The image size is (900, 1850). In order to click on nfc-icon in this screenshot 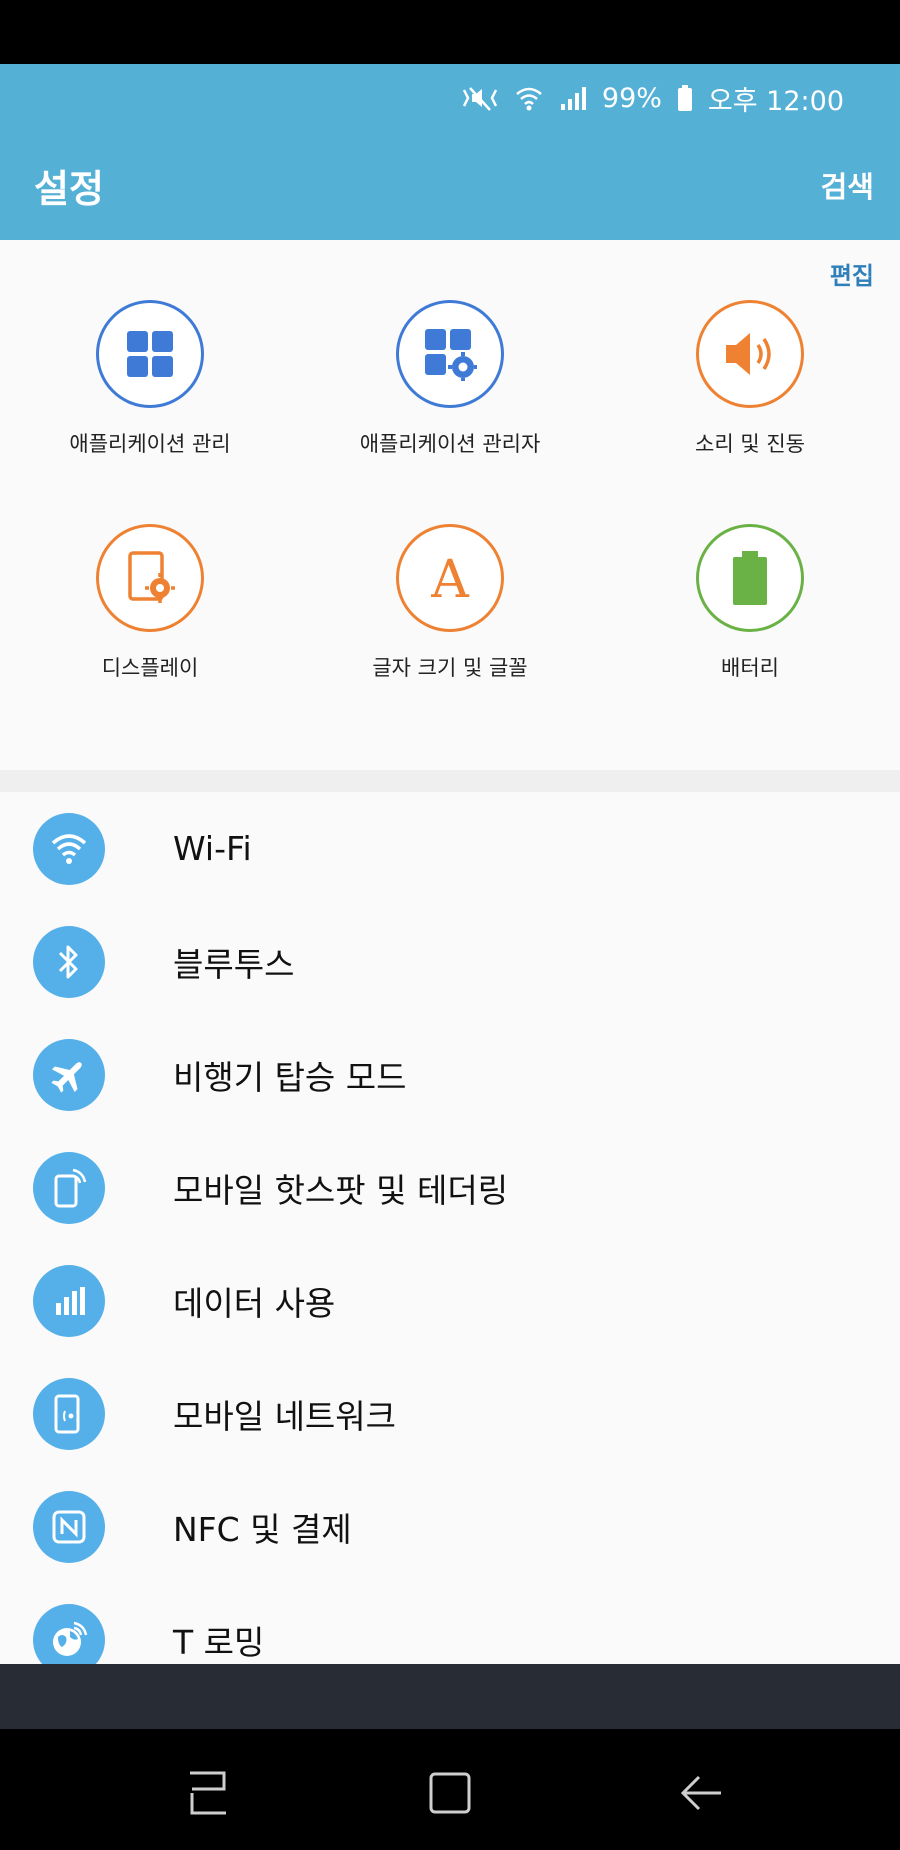, I will do `click(69, 1526)`.